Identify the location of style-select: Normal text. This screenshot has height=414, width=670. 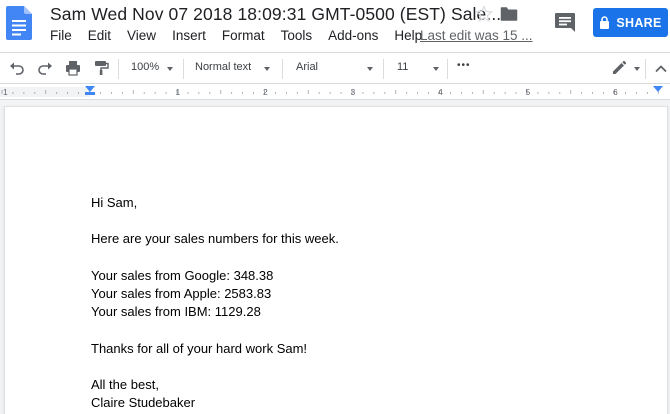
(223, 67).